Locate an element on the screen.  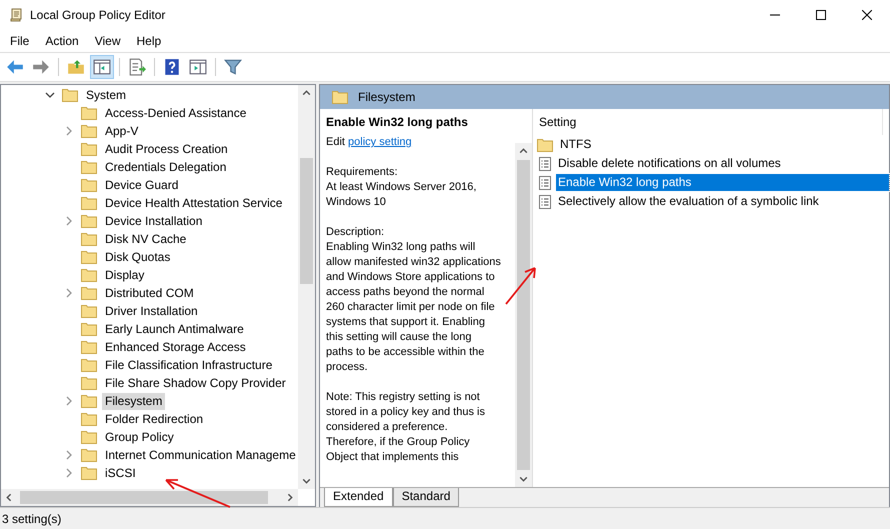
tree-item: Device Health Attestation Service is located at coordinates (194, 203).